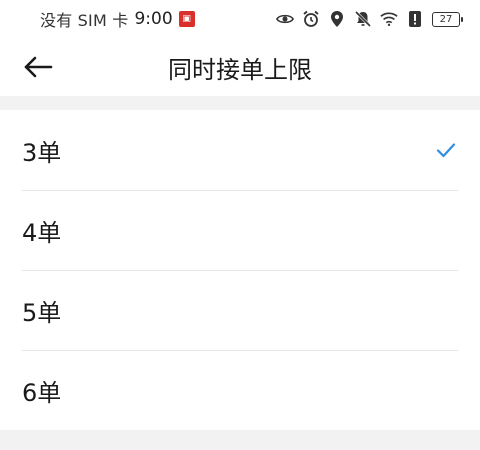 Image resolution: width=480 pixels, height=450 pixels. What do you see at coordinates (337, 19) in the screenshot?
I see `location-icon` at bounding box center [337, 19].